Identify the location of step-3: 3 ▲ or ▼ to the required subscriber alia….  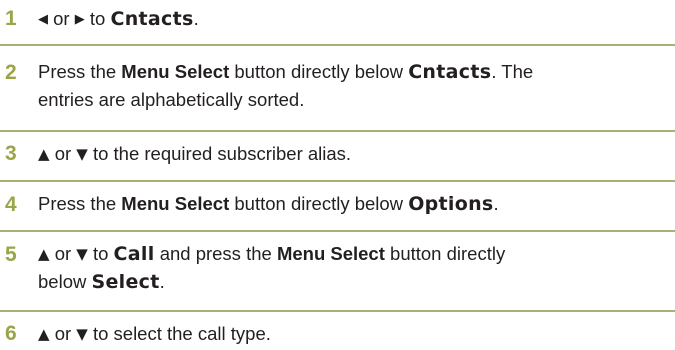
(337, 161).